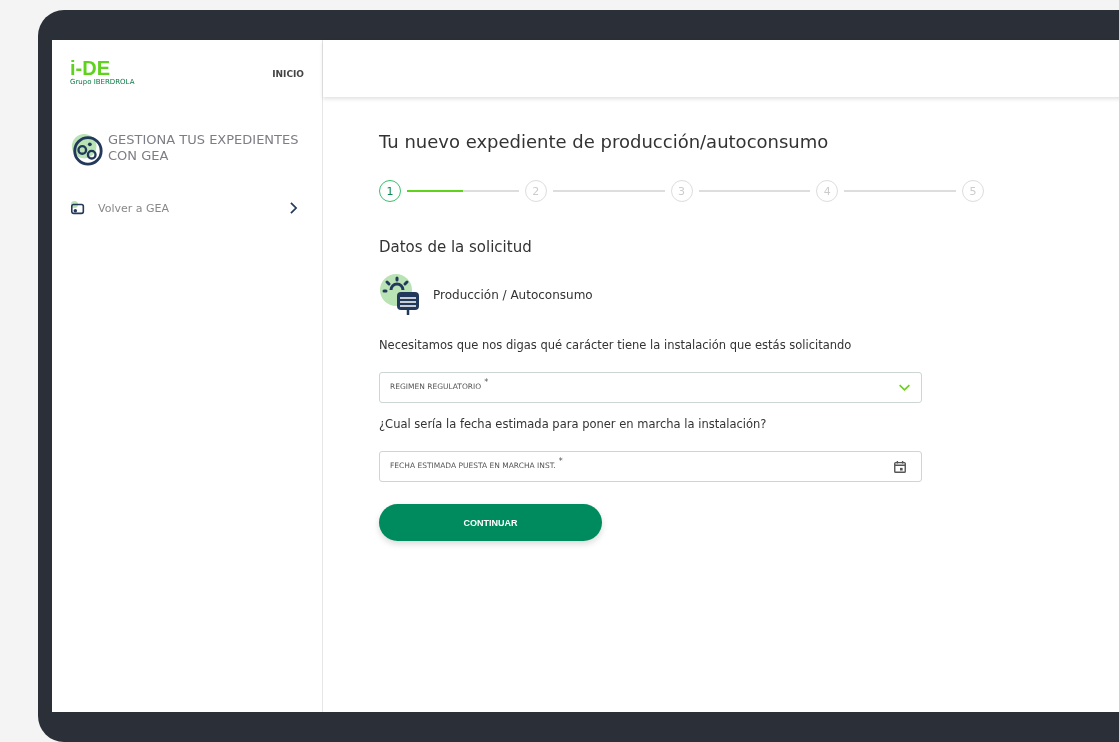  What do you see at coordinates (456, 247) in the screenshot?
I see `section-heading: Datos de la solicitud` at bounding box center [456, 247].